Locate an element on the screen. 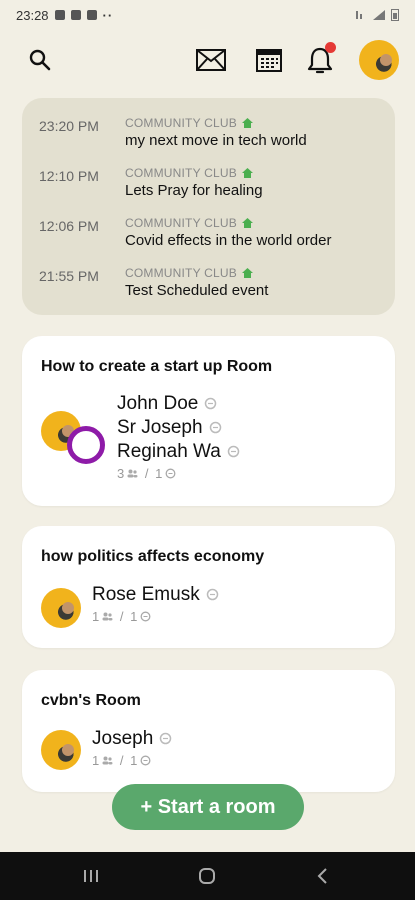 The width and height of the screenshot is (415, 900). speaker-name: Joseph is located at coordinates (132, 739).